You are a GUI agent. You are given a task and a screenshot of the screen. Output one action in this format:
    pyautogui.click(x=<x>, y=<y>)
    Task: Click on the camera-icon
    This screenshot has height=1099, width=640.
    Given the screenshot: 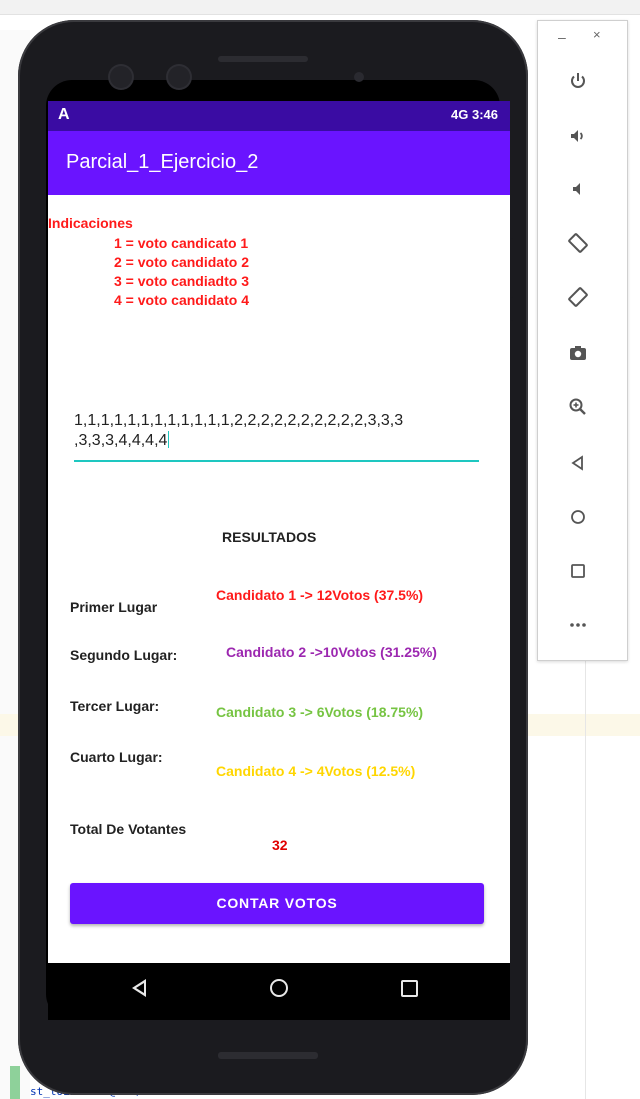 What is the action you would take?
    pyautogui.click(x=578, y=351)
    